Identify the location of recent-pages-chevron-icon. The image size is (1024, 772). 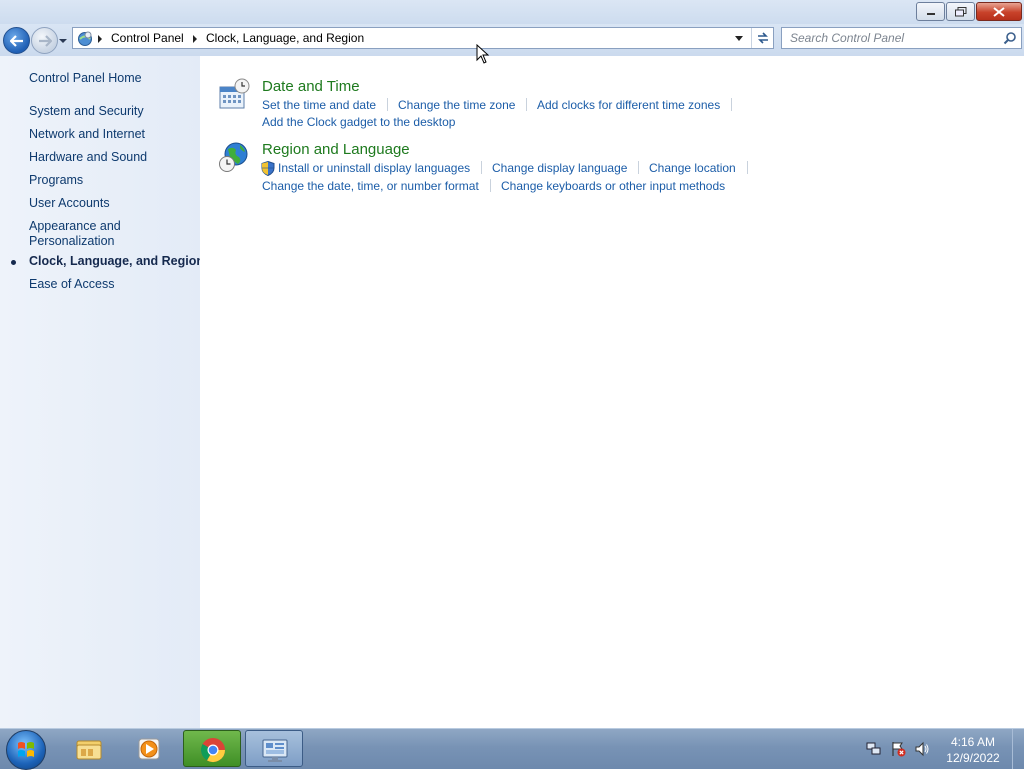
(63, 41).